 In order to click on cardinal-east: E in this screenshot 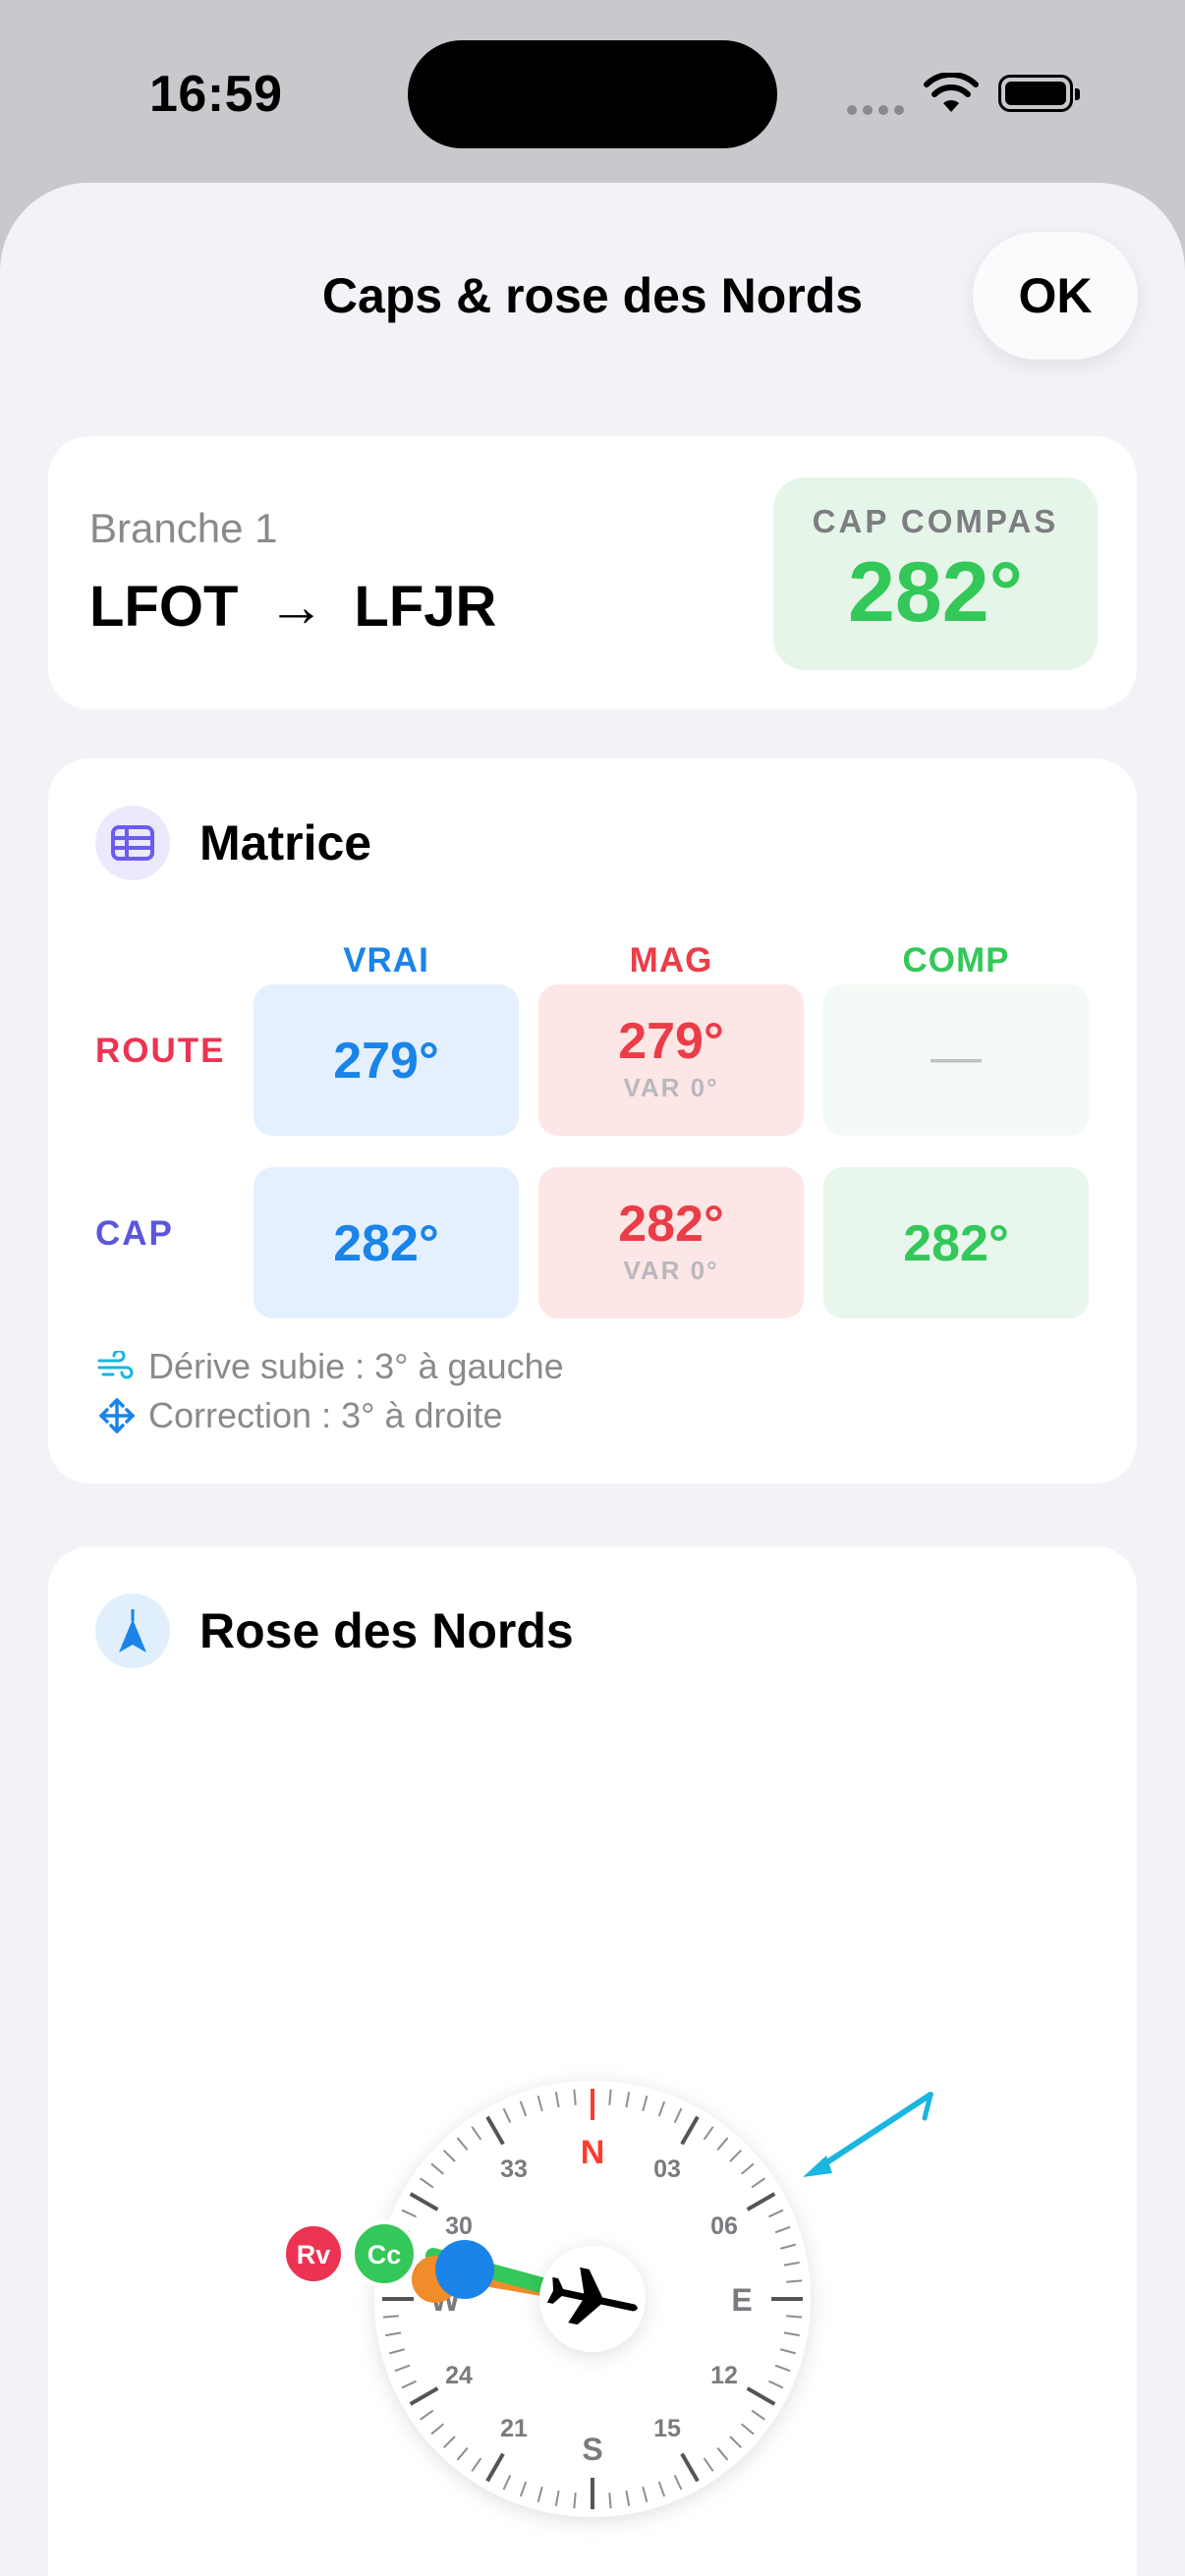, I will do `click(742, 2300)`.